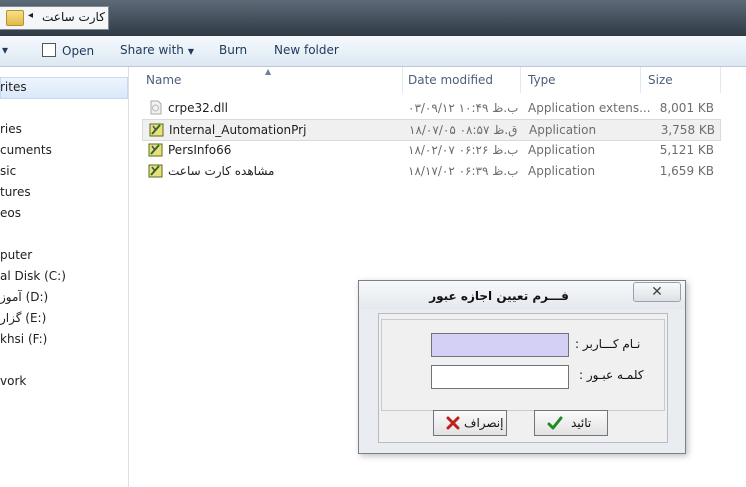 The height and width of the screenshot is (487, 746). I want to click on column-name-label: Name, so click(164, 80).